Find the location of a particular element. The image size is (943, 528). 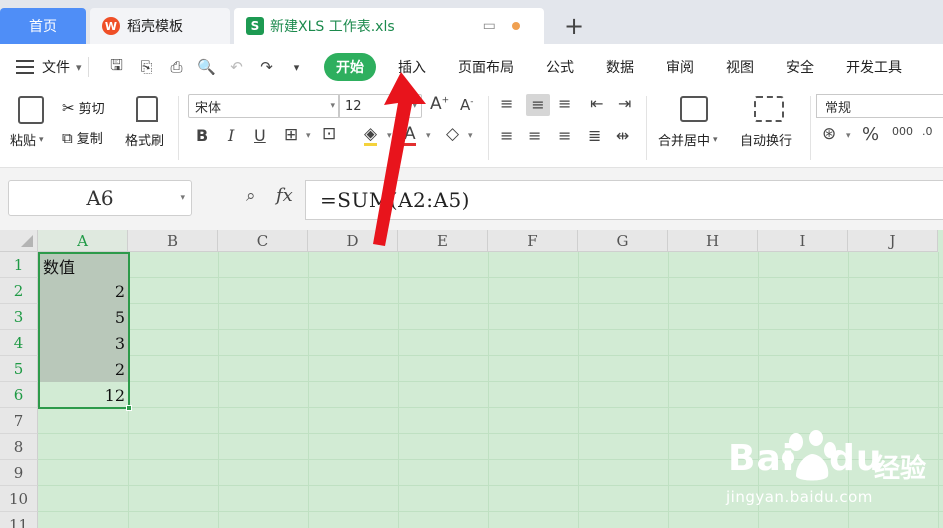

name-box: A6 ▾ is located at coordinates (100, 198).